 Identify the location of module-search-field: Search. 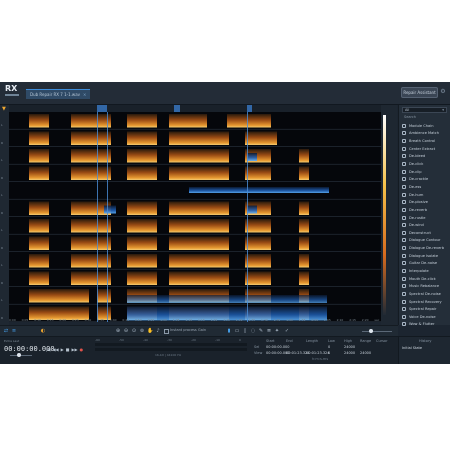
(424, 117).